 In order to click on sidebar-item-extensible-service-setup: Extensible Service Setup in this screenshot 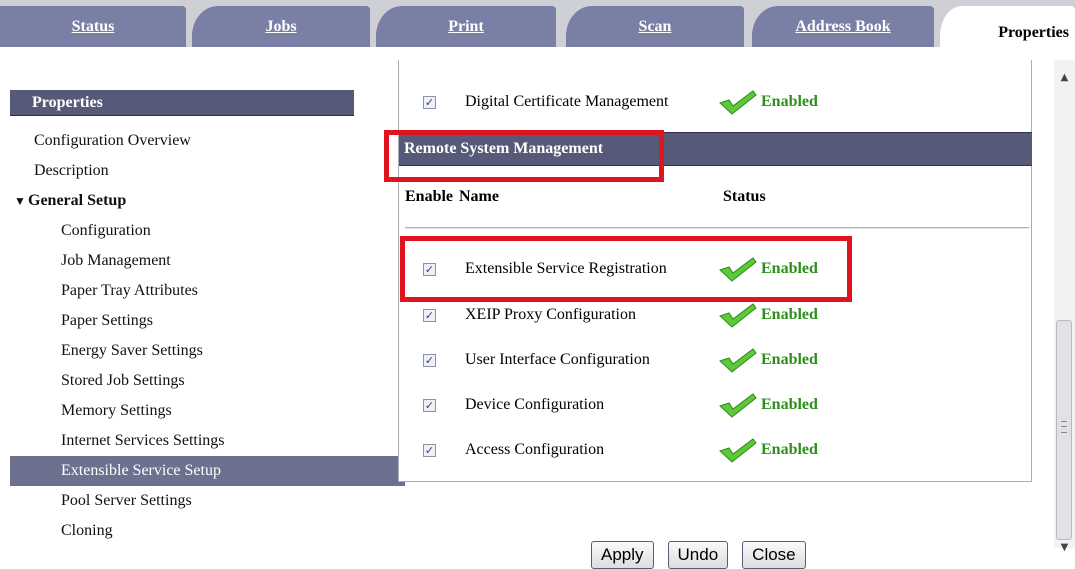, I will do `click(207, 471)`.